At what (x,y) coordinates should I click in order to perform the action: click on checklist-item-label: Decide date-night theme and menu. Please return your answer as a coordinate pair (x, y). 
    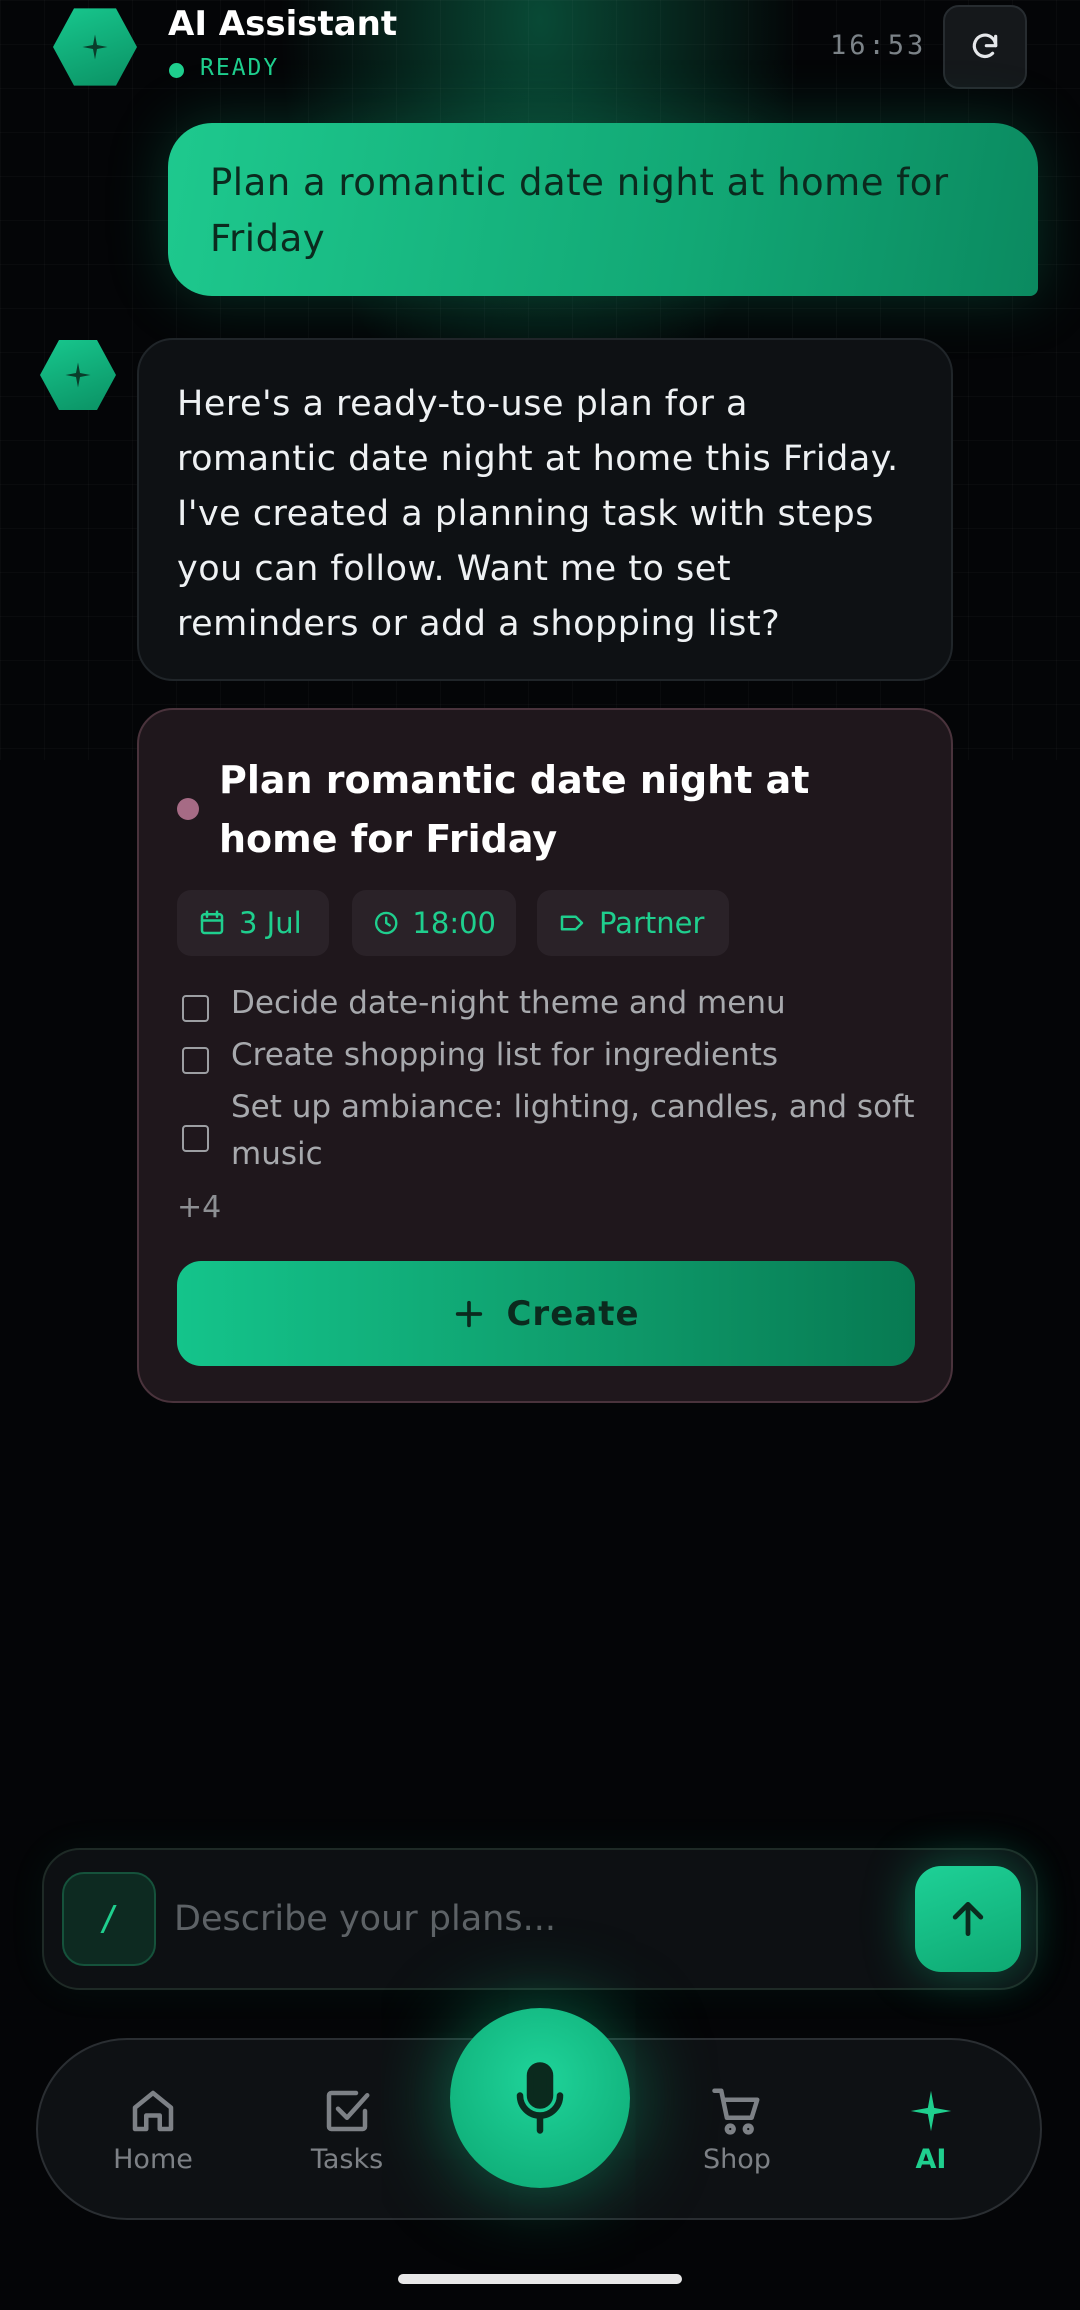
    Looking at the image, I should click on (508, 1003).